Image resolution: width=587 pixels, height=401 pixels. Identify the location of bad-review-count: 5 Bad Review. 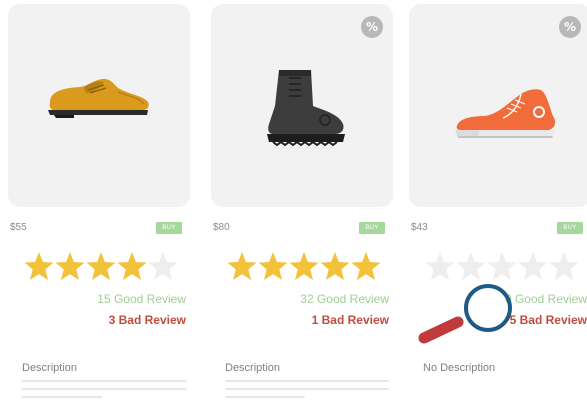
(548, 320).